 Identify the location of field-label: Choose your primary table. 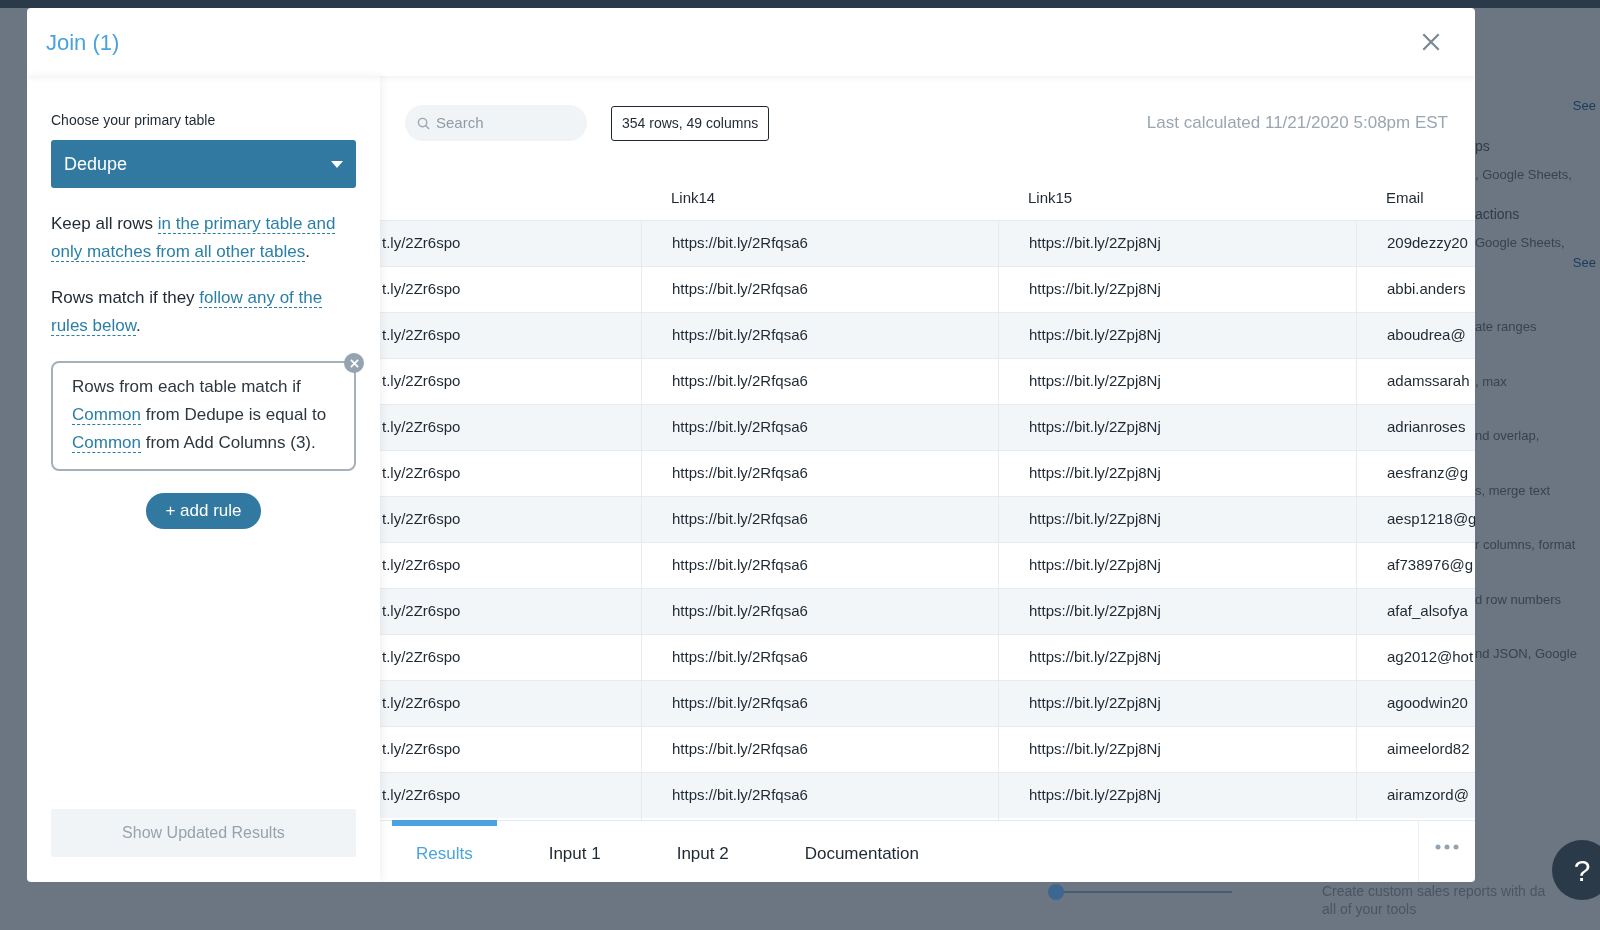
(134, 120).